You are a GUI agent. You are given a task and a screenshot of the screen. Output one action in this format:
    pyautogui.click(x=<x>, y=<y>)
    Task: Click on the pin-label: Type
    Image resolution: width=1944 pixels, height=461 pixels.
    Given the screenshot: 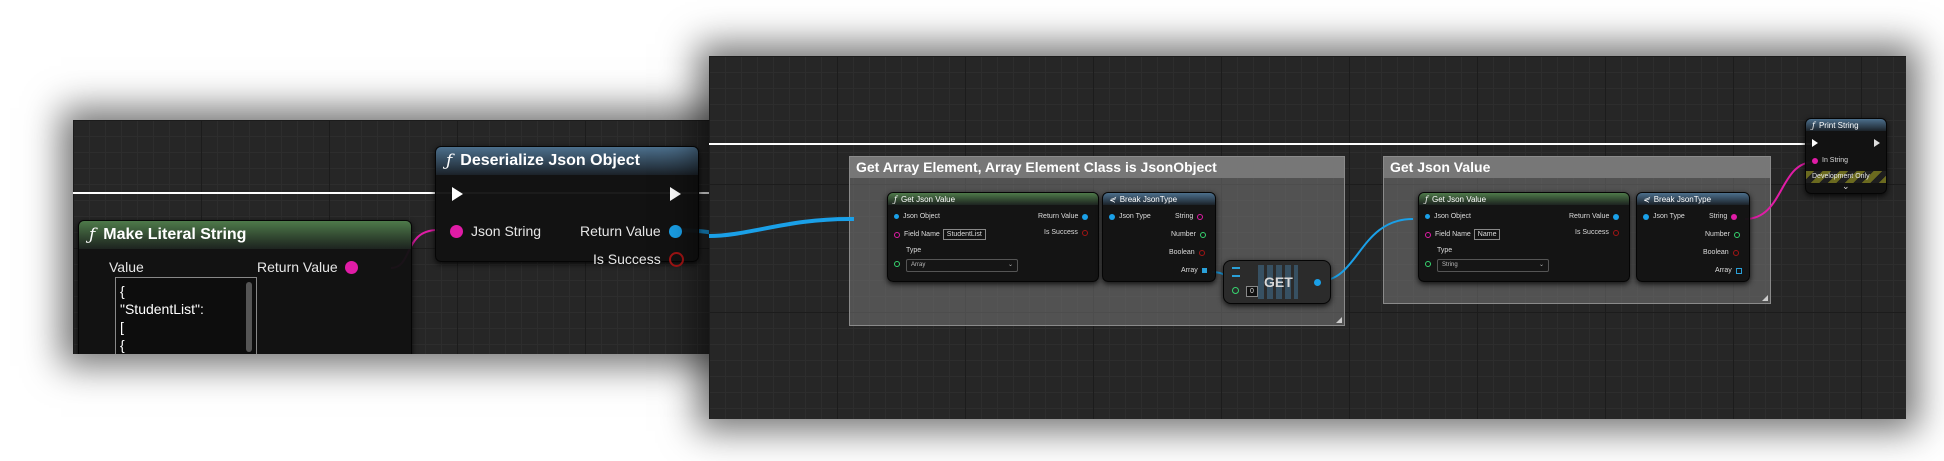 What is the action you would take?
    pyautogui.click(x=1445, y=250)
    